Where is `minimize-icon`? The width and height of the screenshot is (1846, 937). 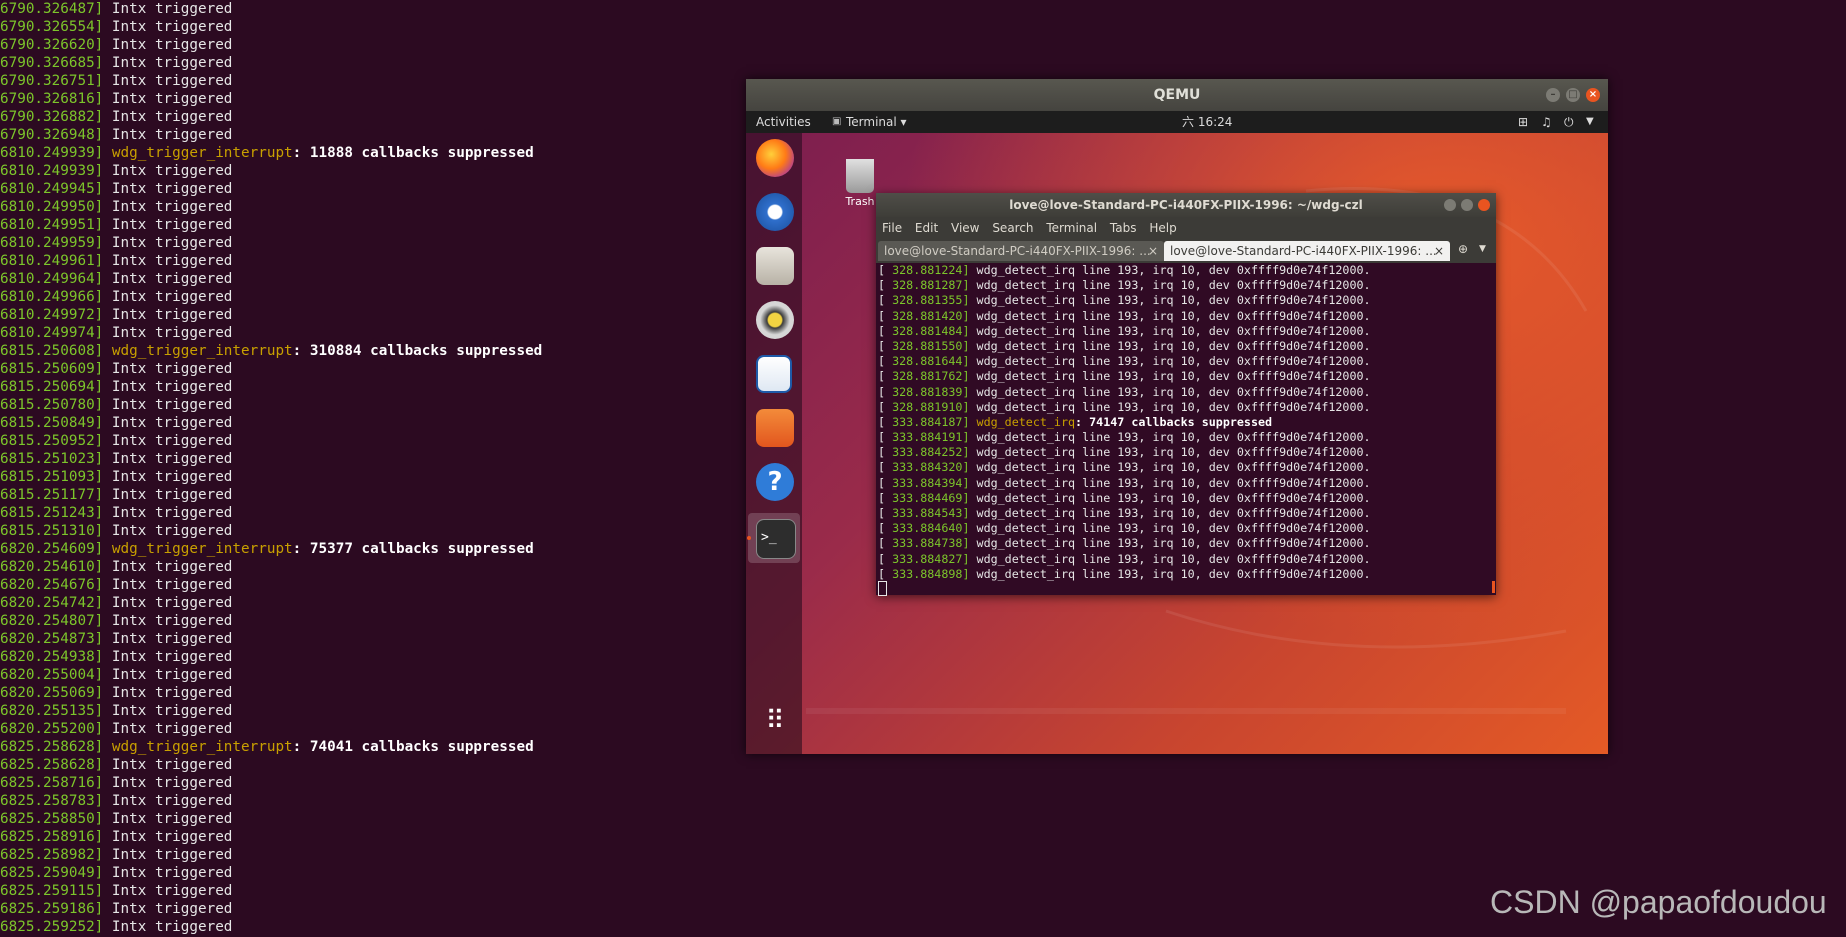
minimize-icon is located at coordinates (1450, 205).